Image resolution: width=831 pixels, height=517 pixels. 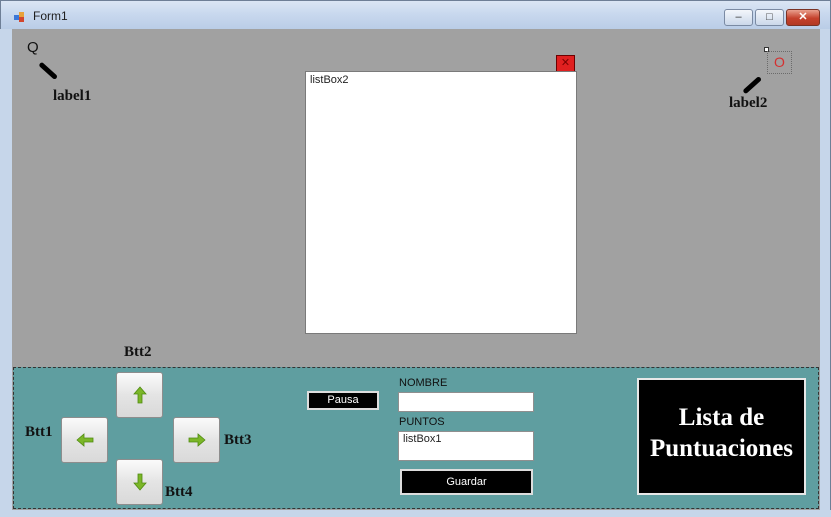 I want to click on arrow-left-icon, so click(x=85, y=440).